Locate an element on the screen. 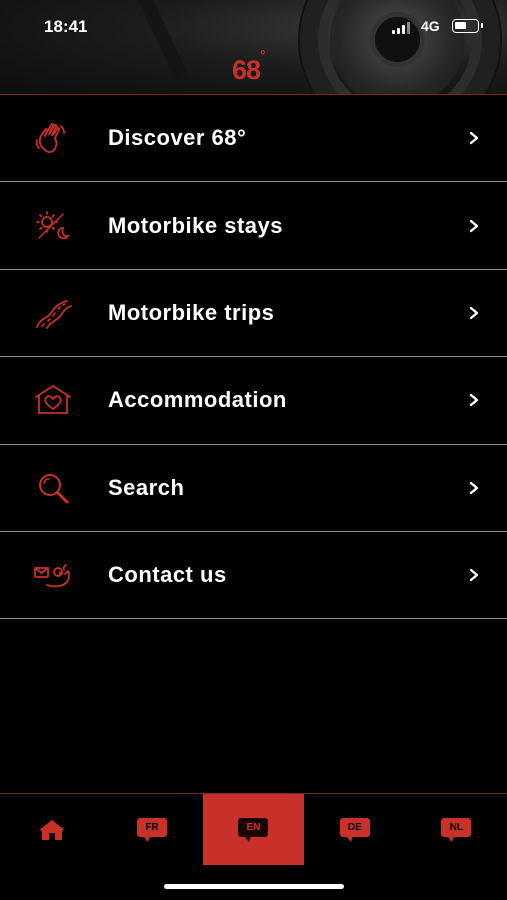 This screenshot has height=900, width=507. road-icon is located at coordinates (54, 314).